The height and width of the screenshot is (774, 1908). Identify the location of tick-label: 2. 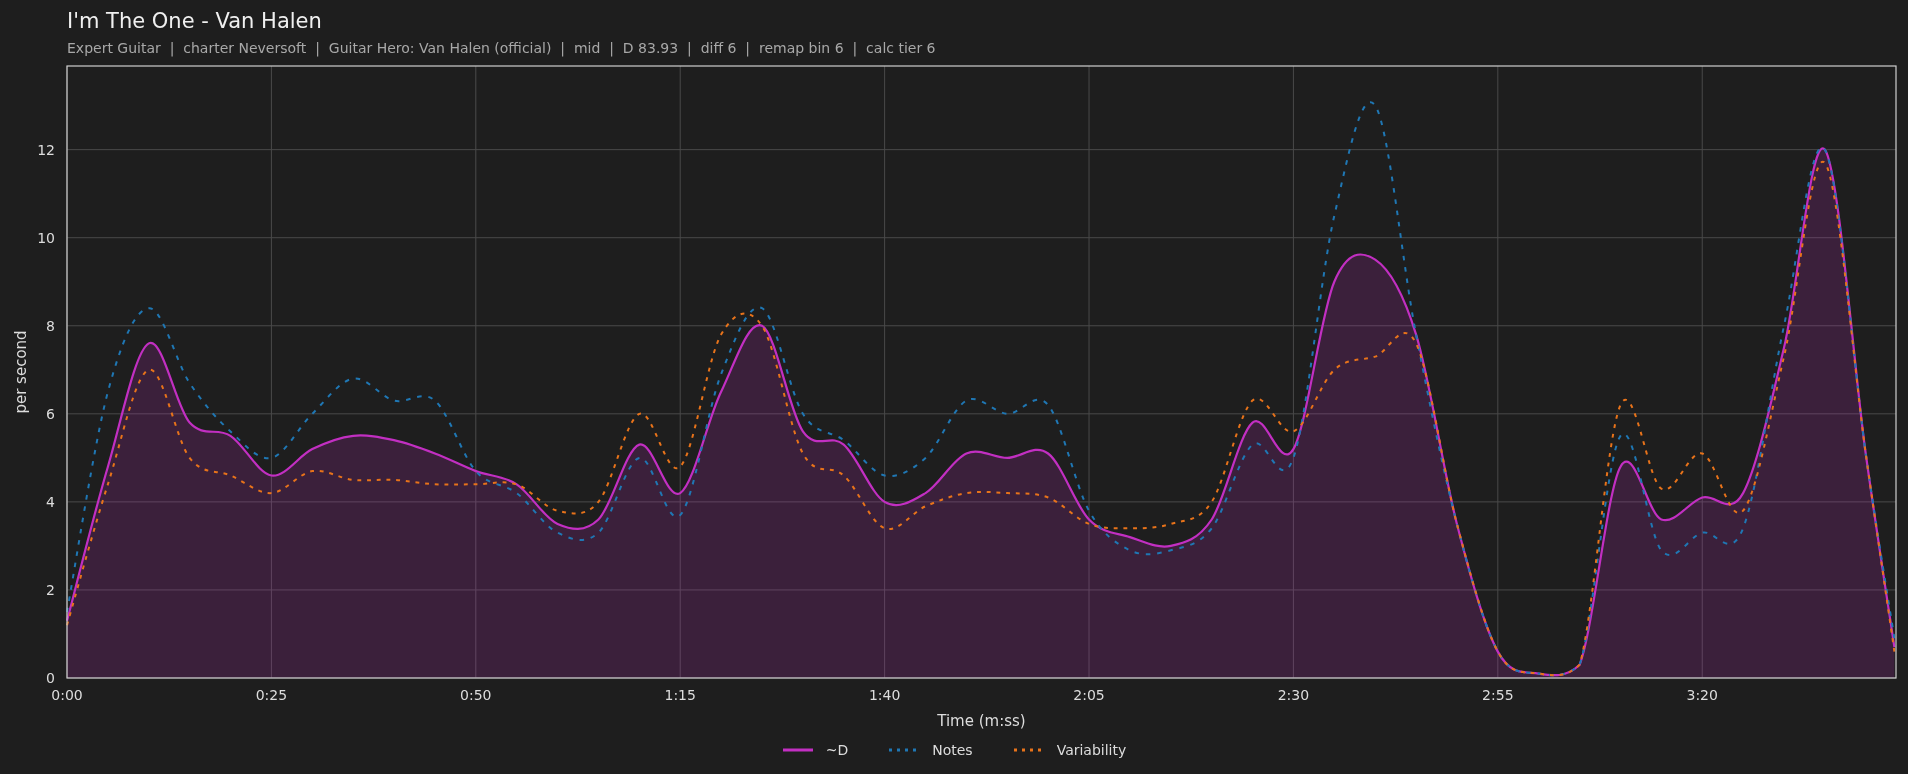
(50, 589).